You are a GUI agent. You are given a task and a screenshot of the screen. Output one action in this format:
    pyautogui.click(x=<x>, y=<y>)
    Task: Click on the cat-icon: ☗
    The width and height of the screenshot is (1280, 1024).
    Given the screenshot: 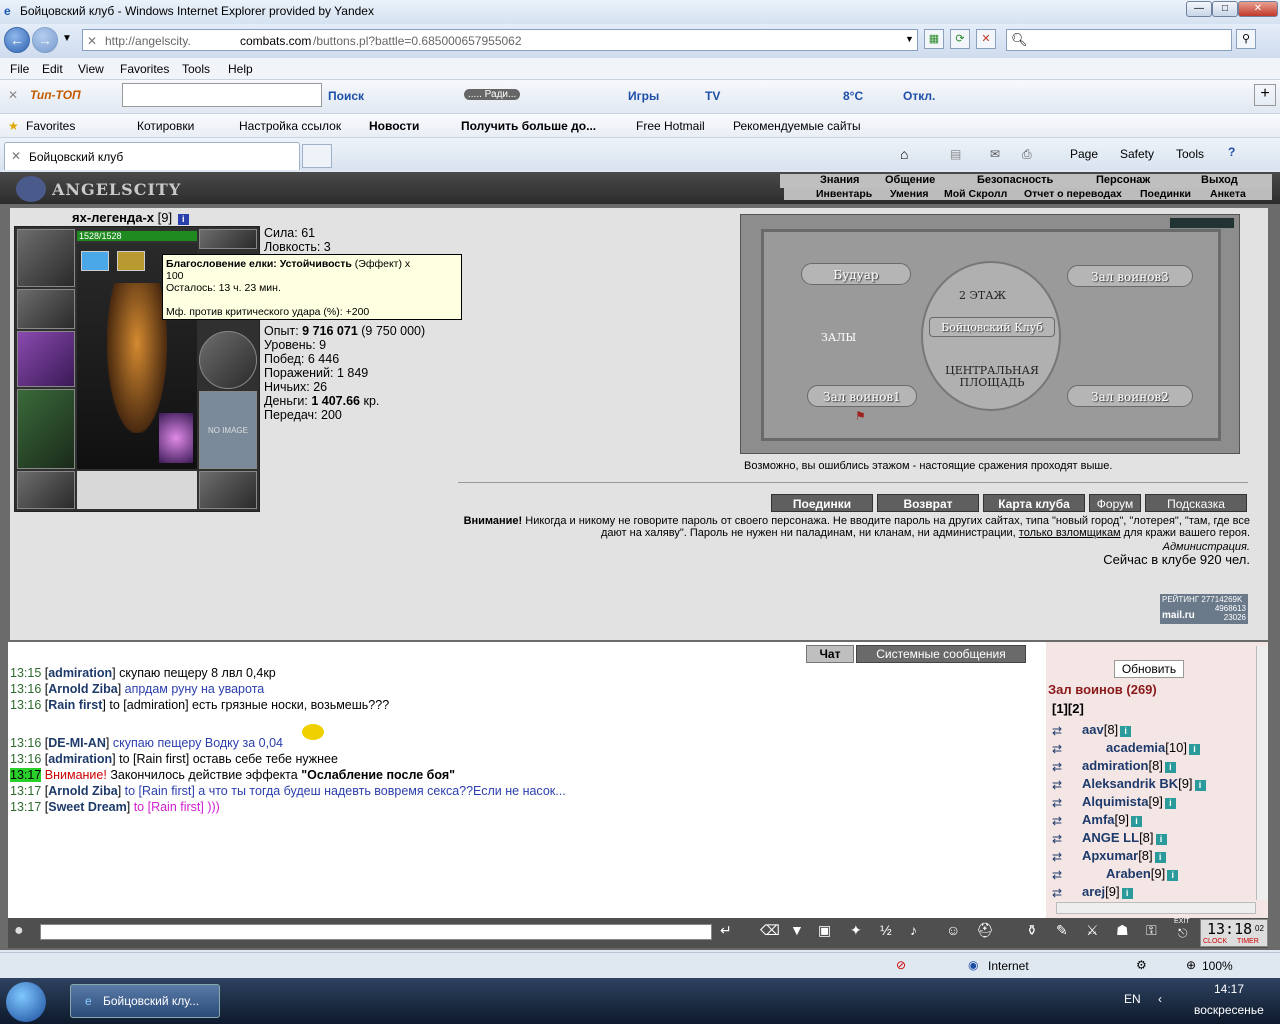 What is the action you would take?
    pyautogui.click(x=1122, y=930)
    